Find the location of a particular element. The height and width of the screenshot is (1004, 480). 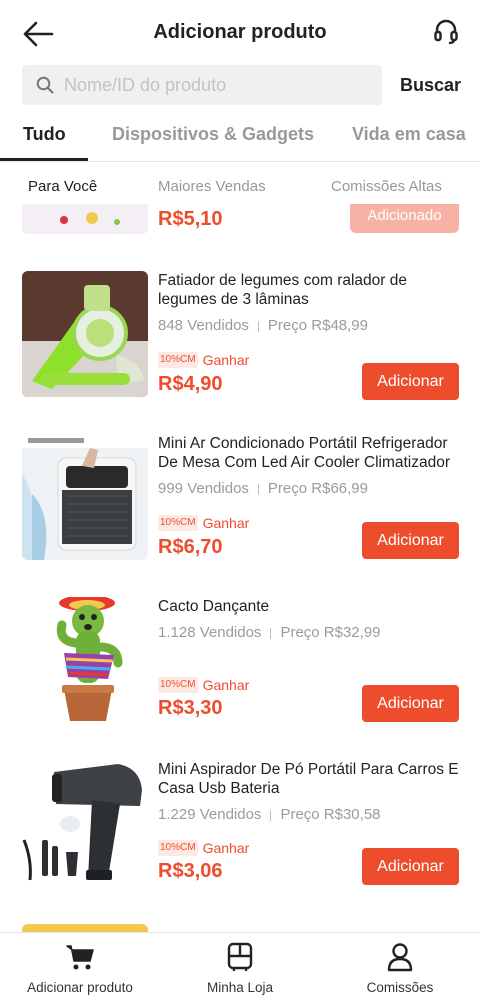

nav-item-comissoes: Comissões is located at coordinates (400, 968).